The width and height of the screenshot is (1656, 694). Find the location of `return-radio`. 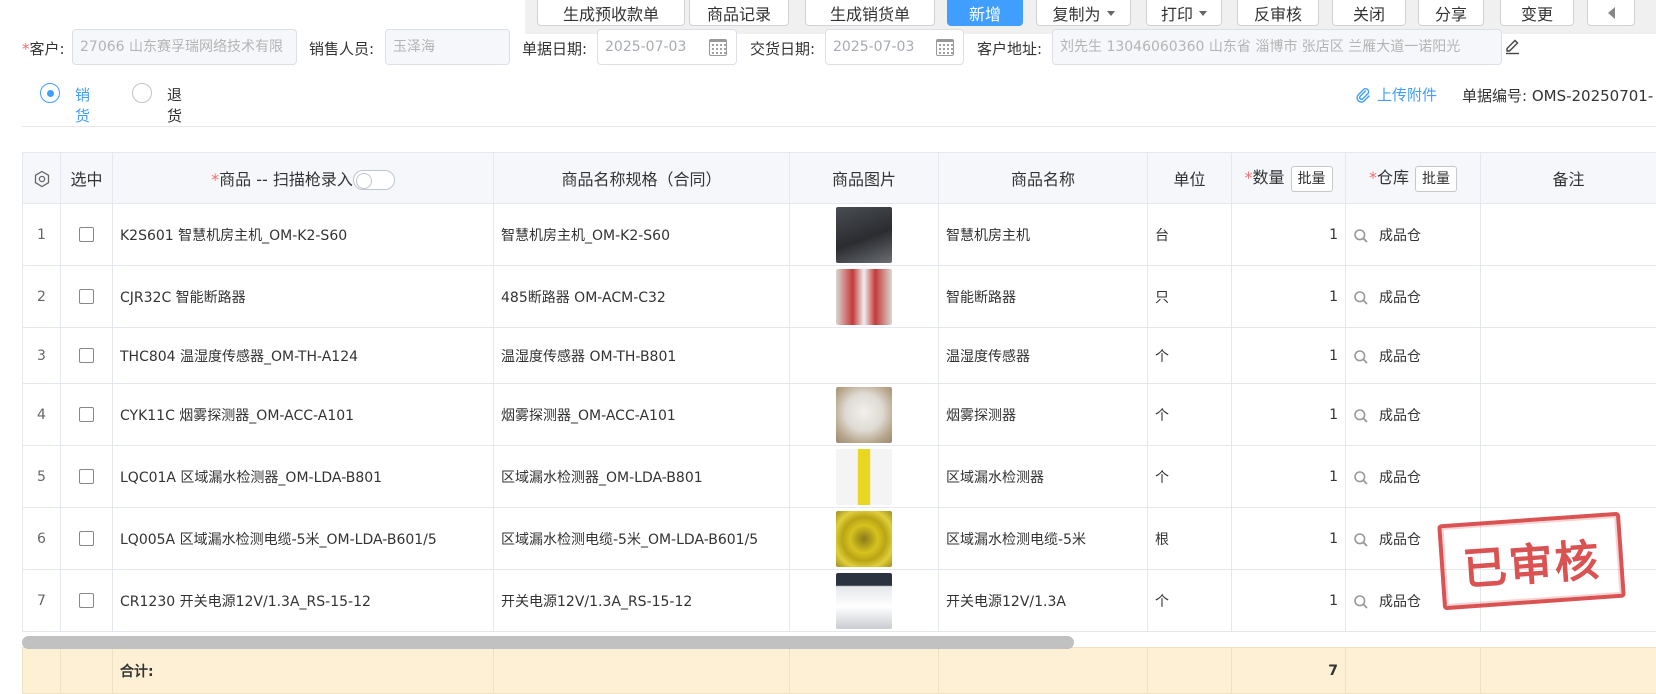

return-radio is located at coordinates (142, 93).